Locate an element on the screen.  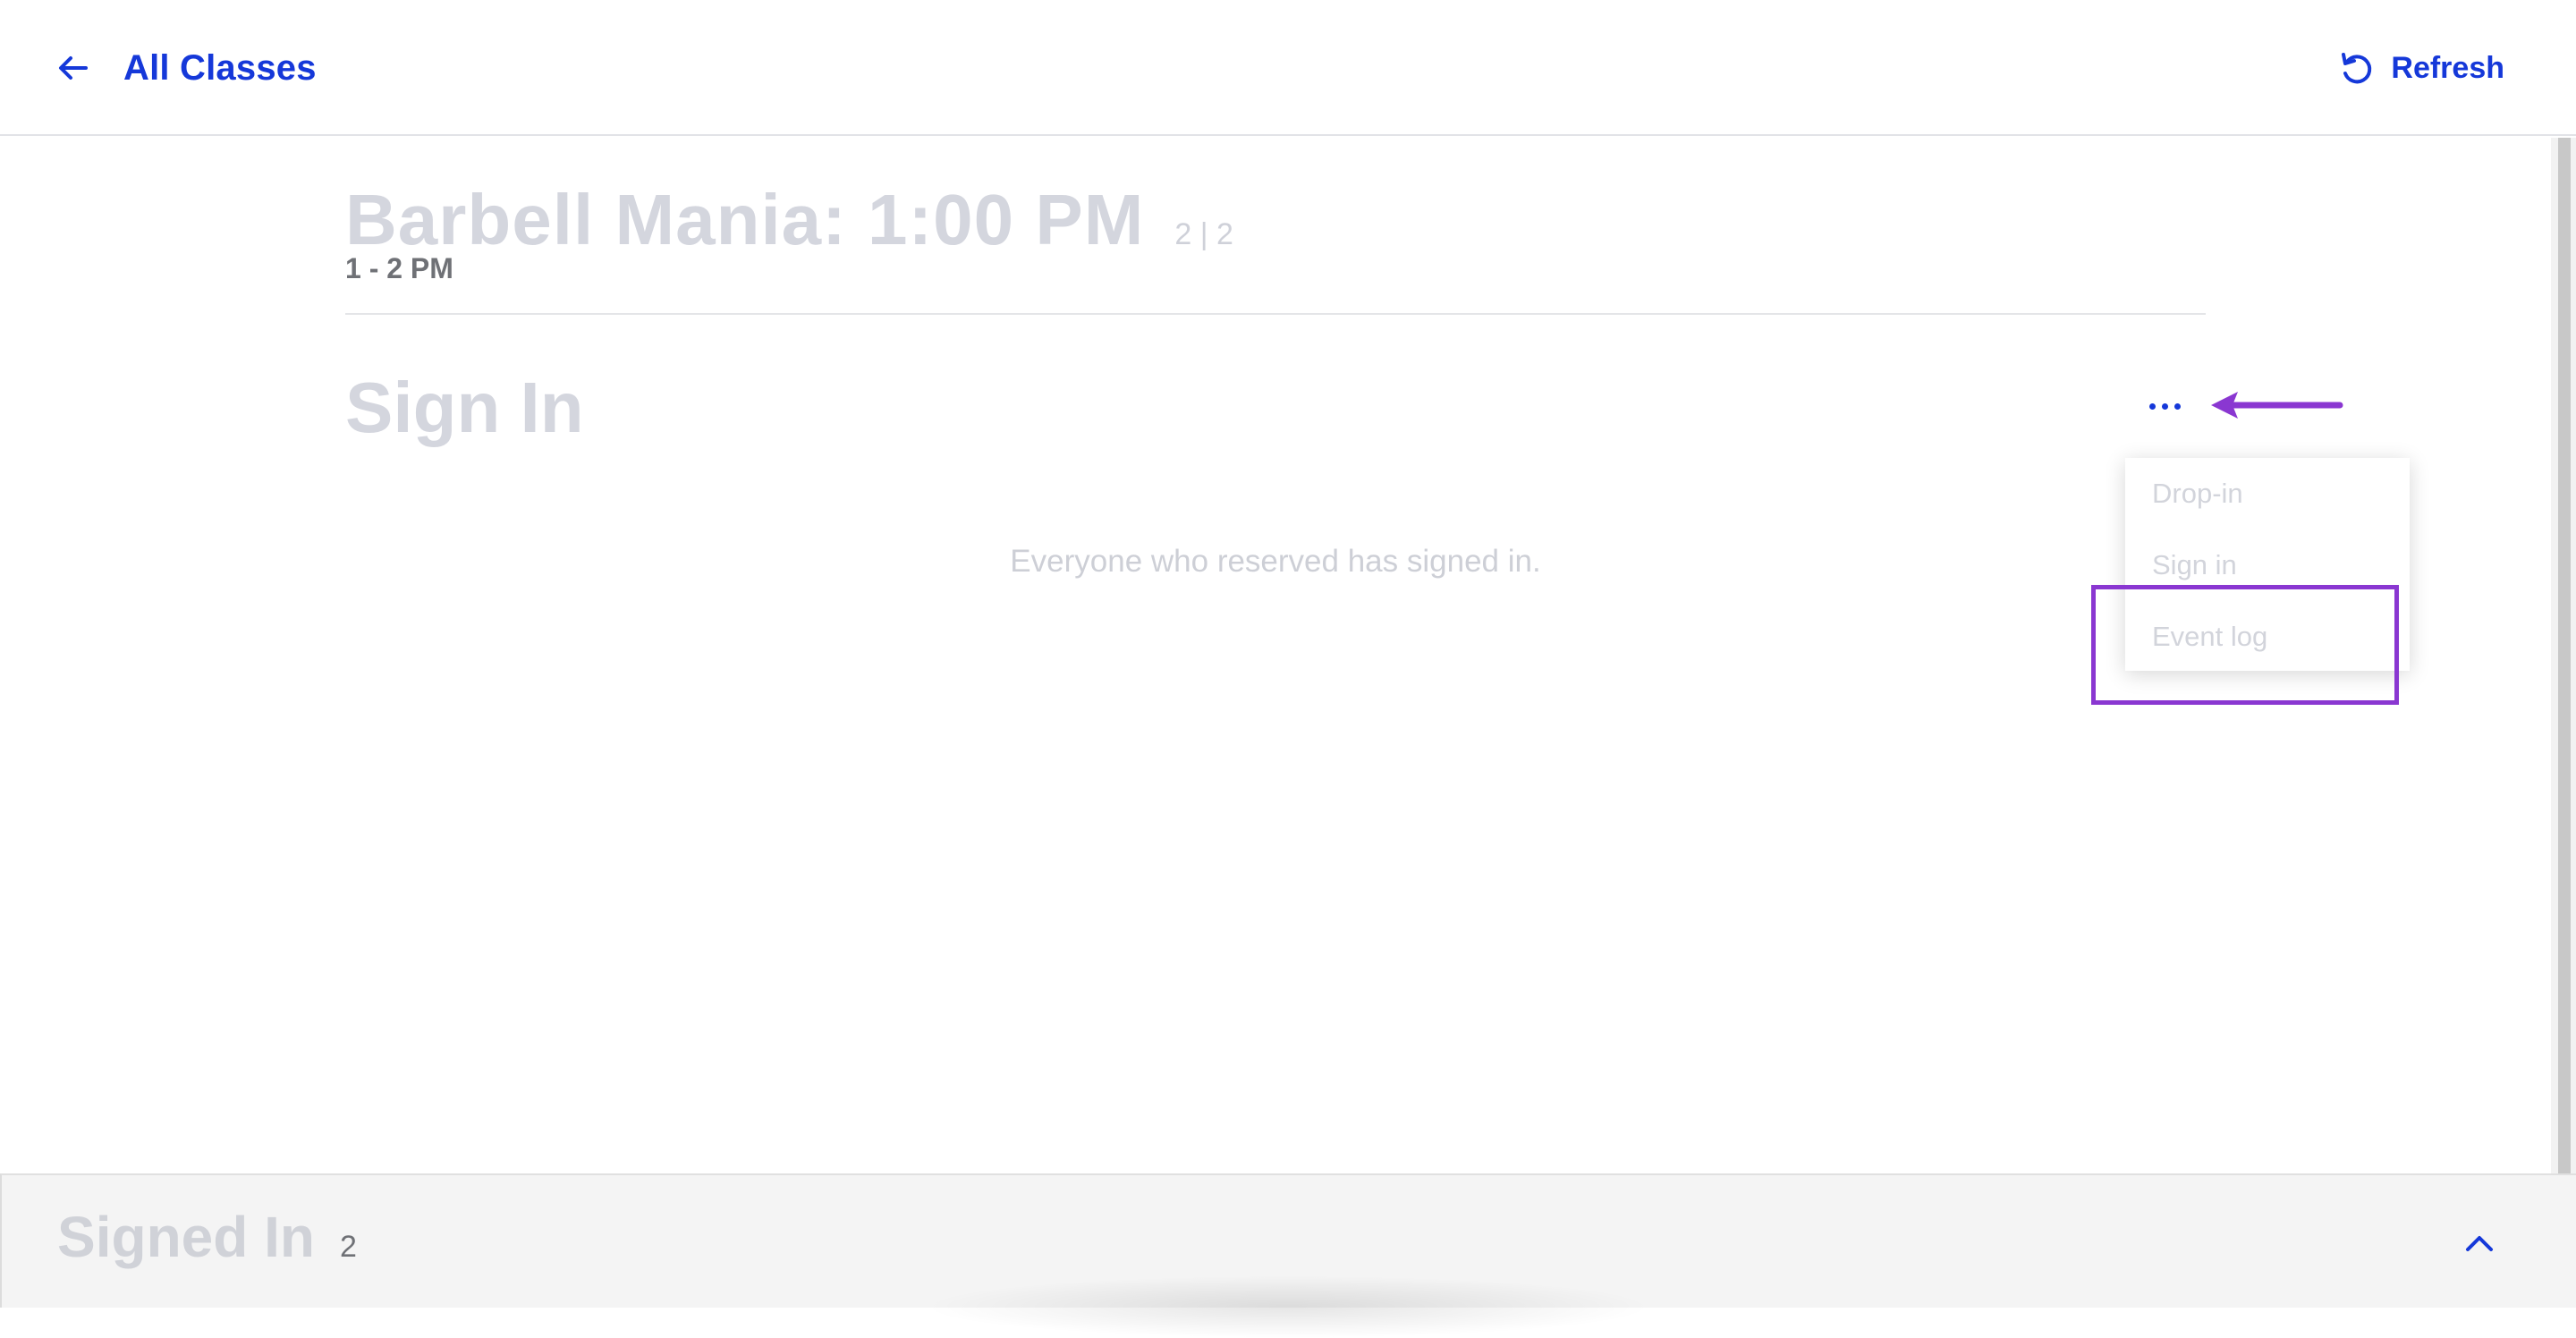
chevron-up-icon is located at coordinates (2479, 1243).